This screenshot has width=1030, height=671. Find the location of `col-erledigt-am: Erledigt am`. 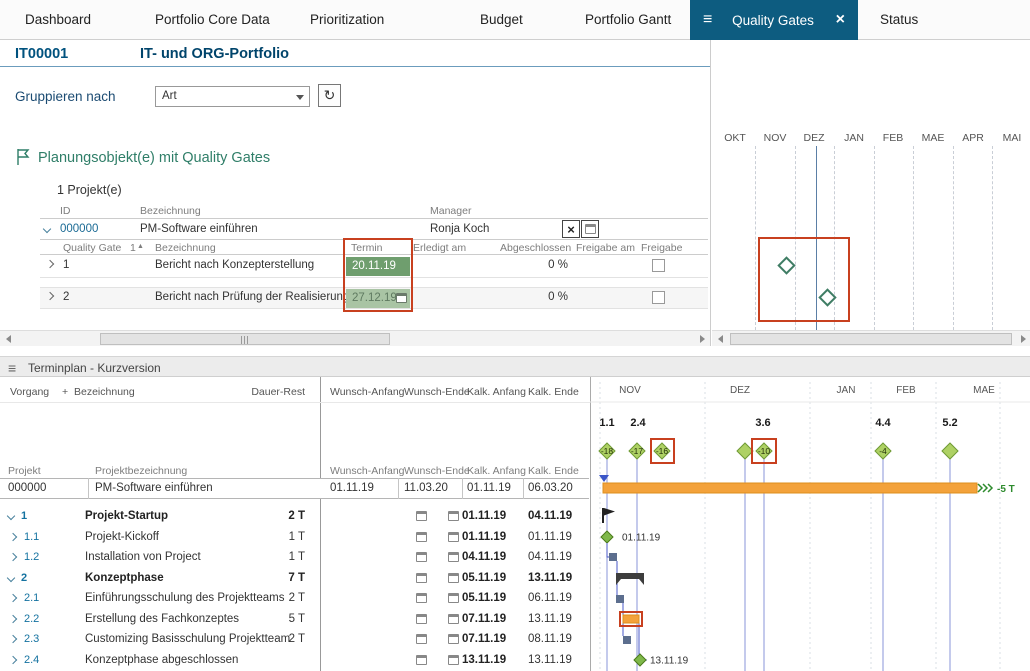

col-erledigt-am: Erledigt am is located at coordinates (439, 248).